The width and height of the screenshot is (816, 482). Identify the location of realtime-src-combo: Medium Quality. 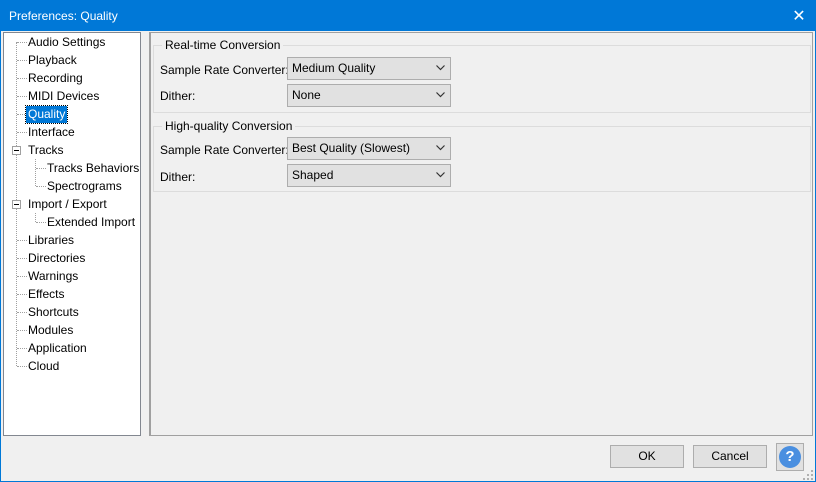
(369, 68).